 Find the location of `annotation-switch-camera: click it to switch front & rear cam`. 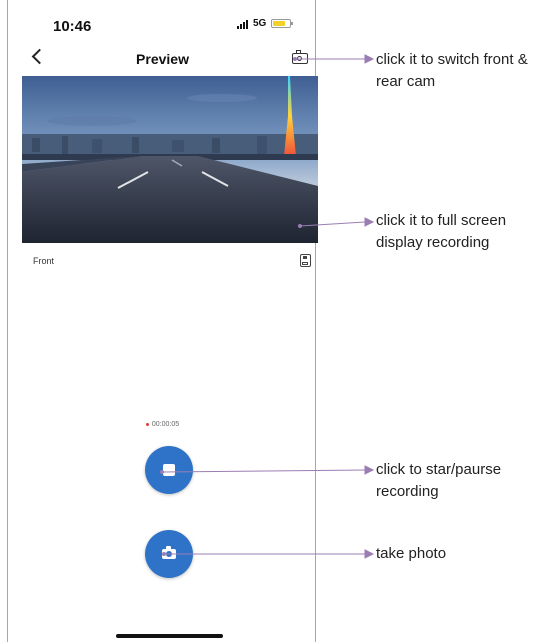

annotation-switch-camera: click it to switch front & rear cam is located at coordinates (452, 70).